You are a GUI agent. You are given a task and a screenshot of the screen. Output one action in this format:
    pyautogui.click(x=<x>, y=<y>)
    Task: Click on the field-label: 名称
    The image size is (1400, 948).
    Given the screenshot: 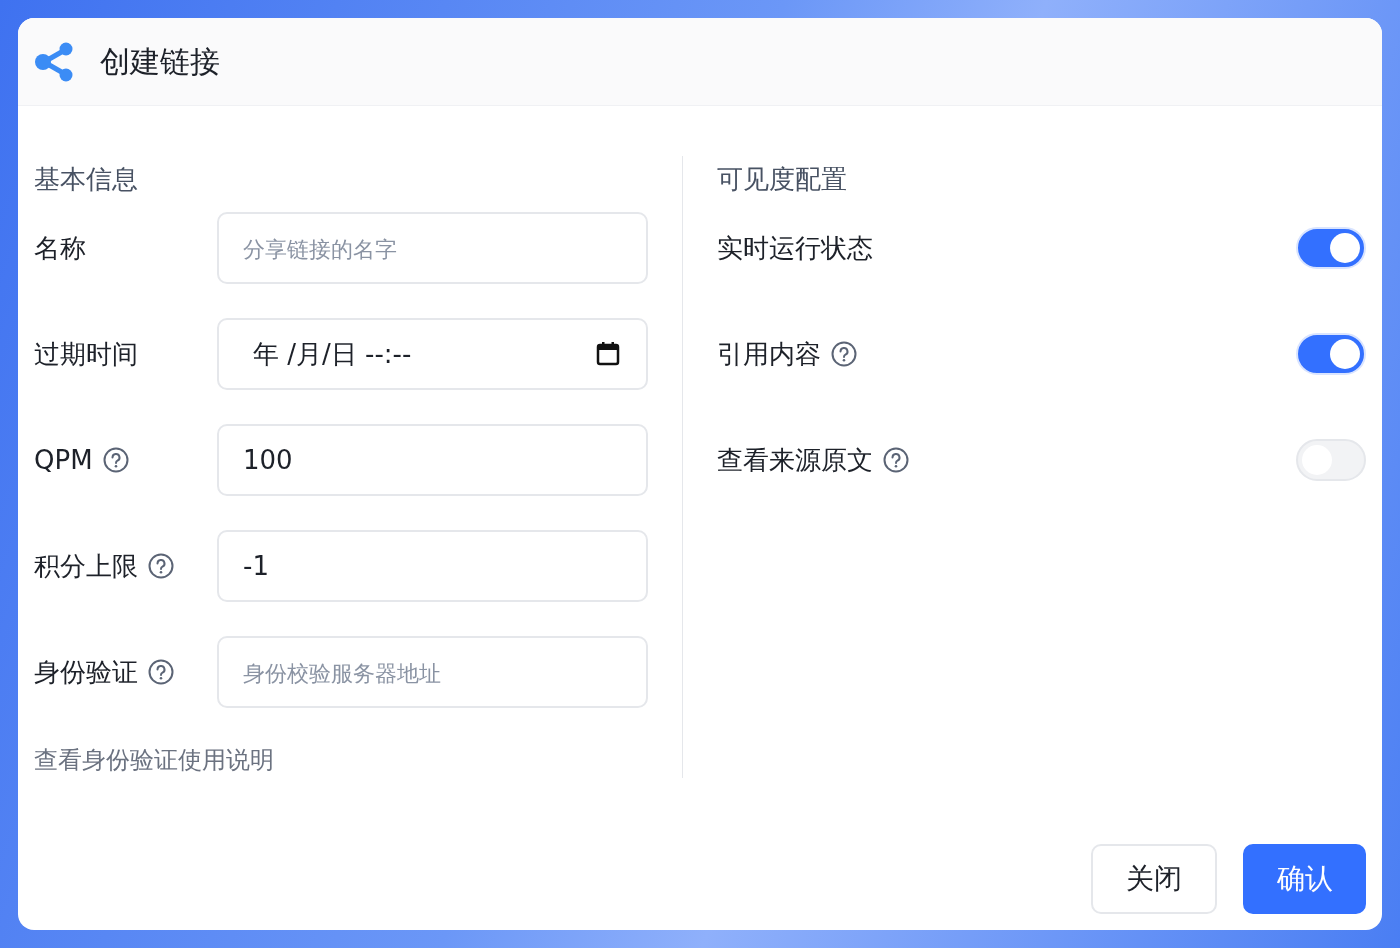 What is the action you would take?
    pyautogui.click(x=60, y=248)
    